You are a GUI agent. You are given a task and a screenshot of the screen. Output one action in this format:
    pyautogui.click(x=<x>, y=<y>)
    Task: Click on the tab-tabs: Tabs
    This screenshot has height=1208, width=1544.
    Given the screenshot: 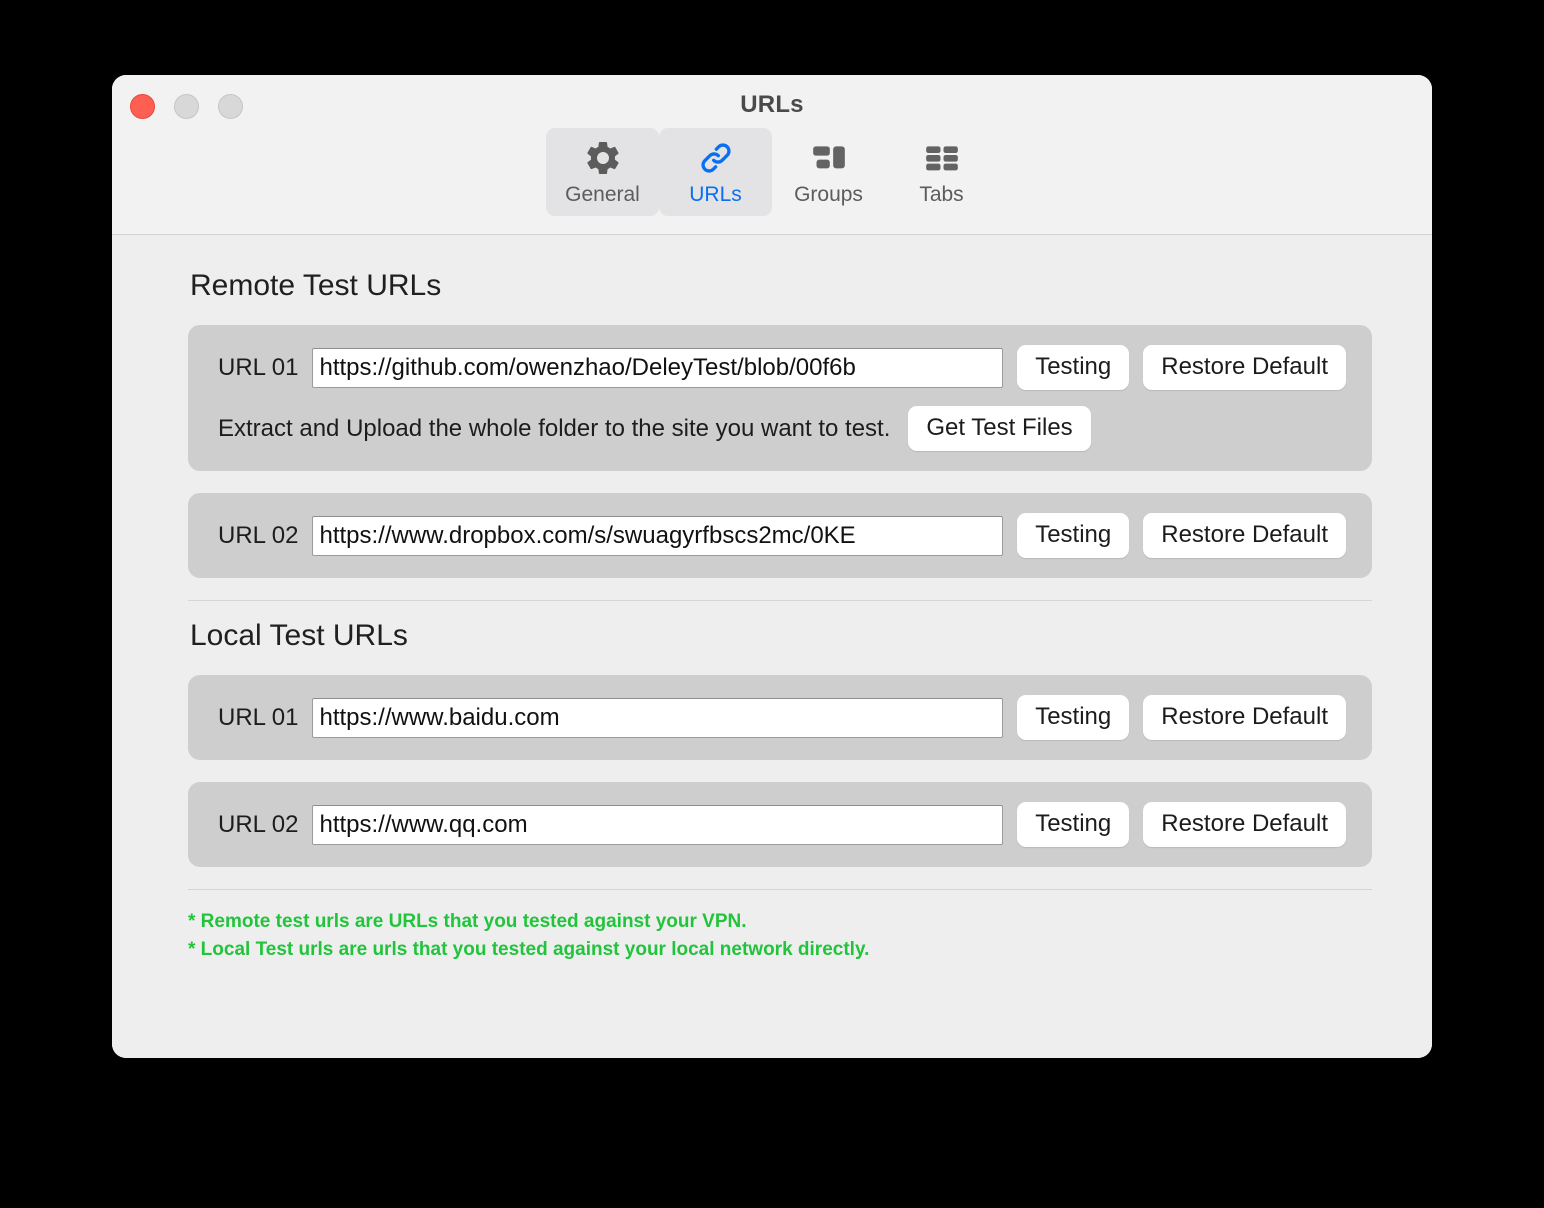 What is the action you would take?
    pyautogui.click(x=941, y=172)
    